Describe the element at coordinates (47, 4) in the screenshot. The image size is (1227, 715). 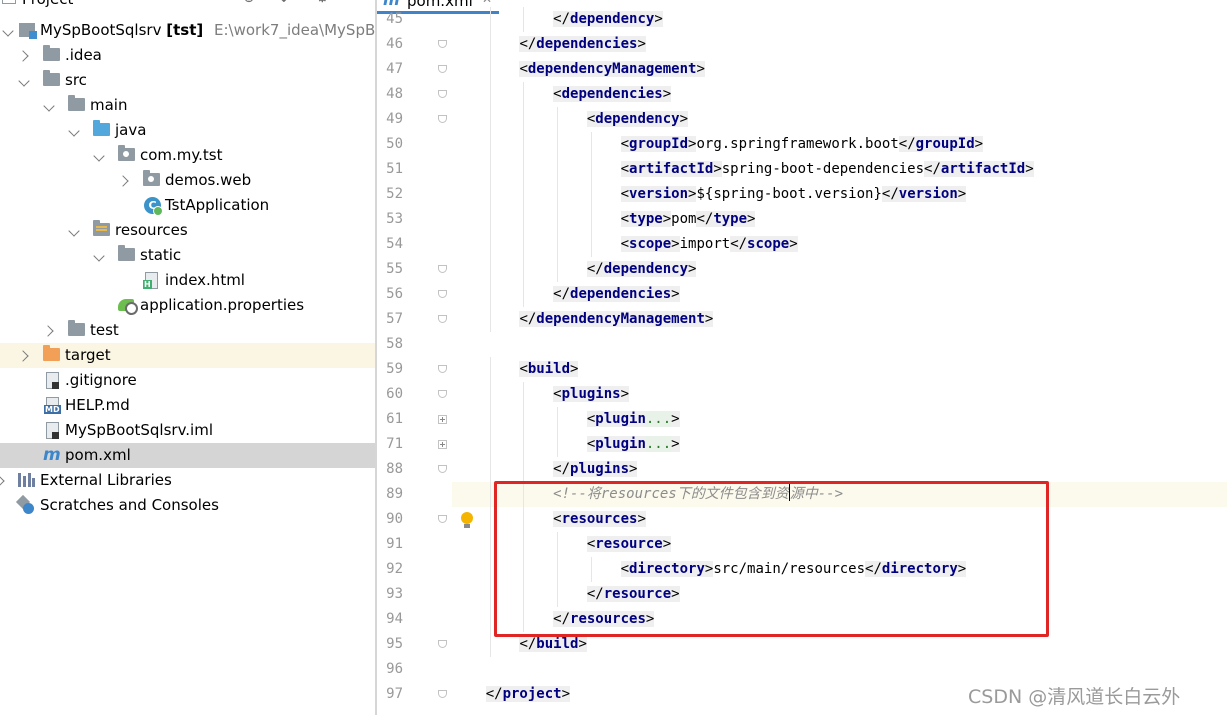
I see `project-panel-title: Project` at that location.